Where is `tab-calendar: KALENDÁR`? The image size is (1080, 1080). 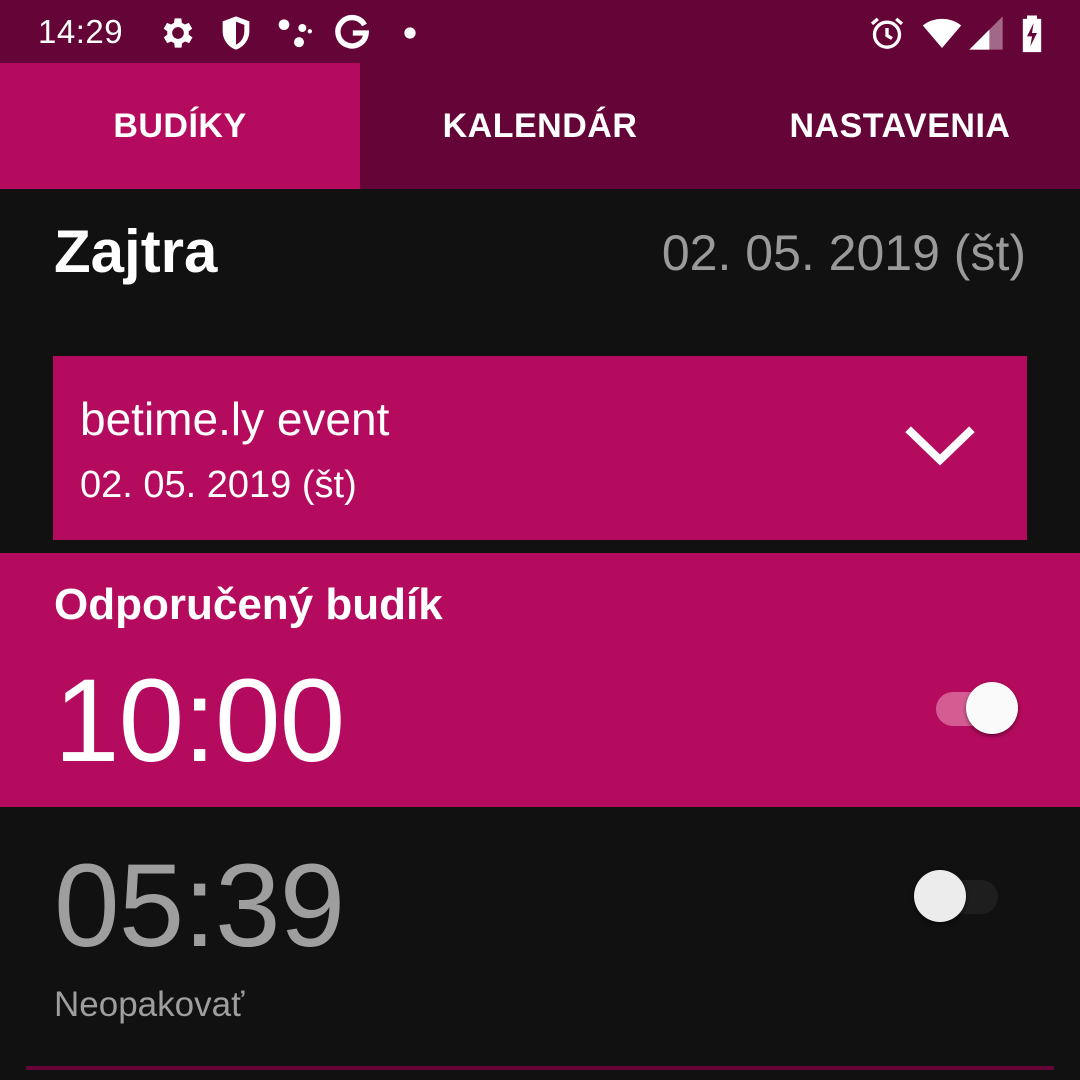 tab-calendar: KALENDÁR is located at coordinates (540, 126).